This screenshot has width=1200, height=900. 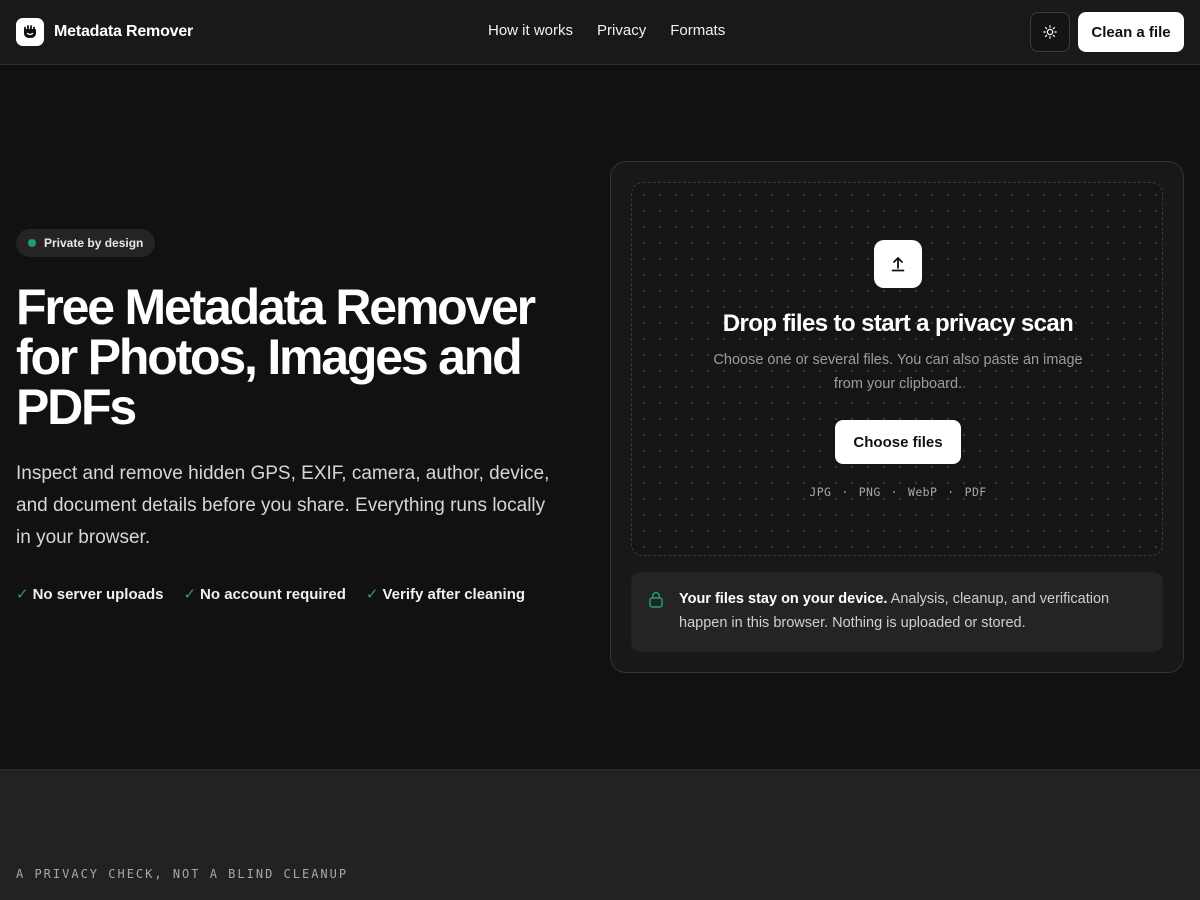 I want to click on theme-toggle-button, so click(x=1050, y=32).